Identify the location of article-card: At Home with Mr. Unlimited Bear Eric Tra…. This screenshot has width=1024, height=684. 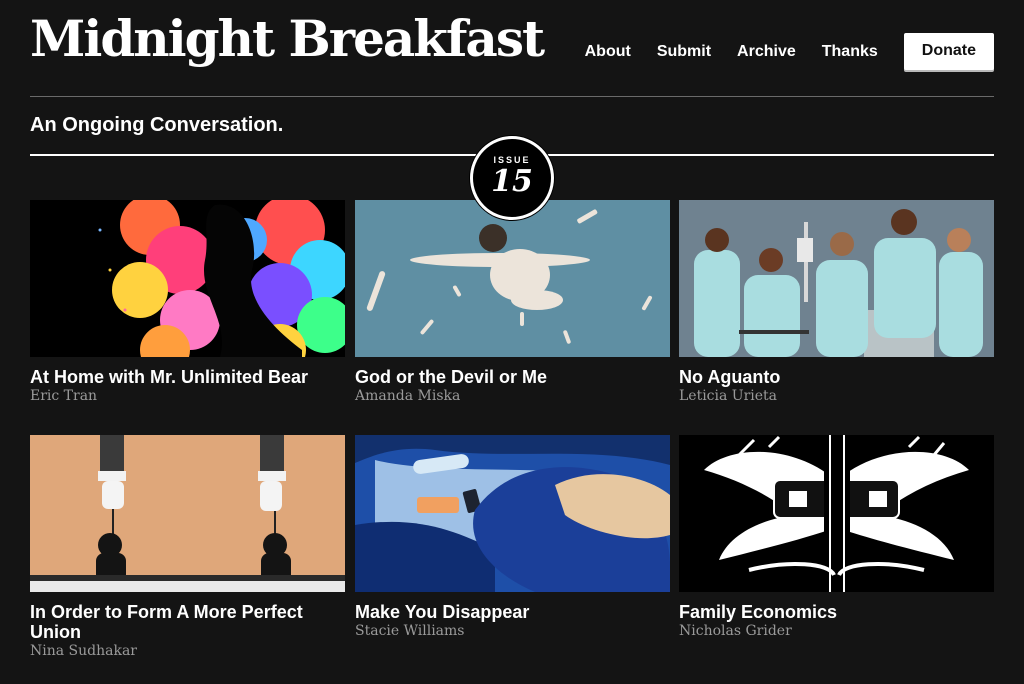
(187, 302).